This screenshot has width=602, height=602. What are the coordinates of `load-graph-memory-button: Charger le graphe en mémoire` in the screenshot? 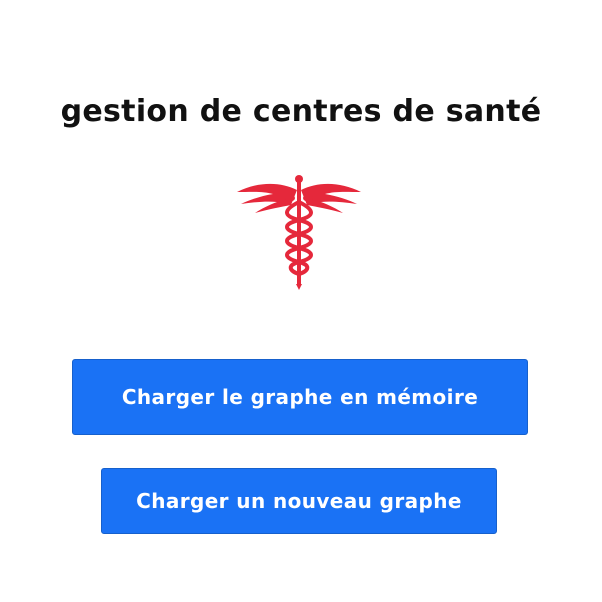 It's located at (300, 397).